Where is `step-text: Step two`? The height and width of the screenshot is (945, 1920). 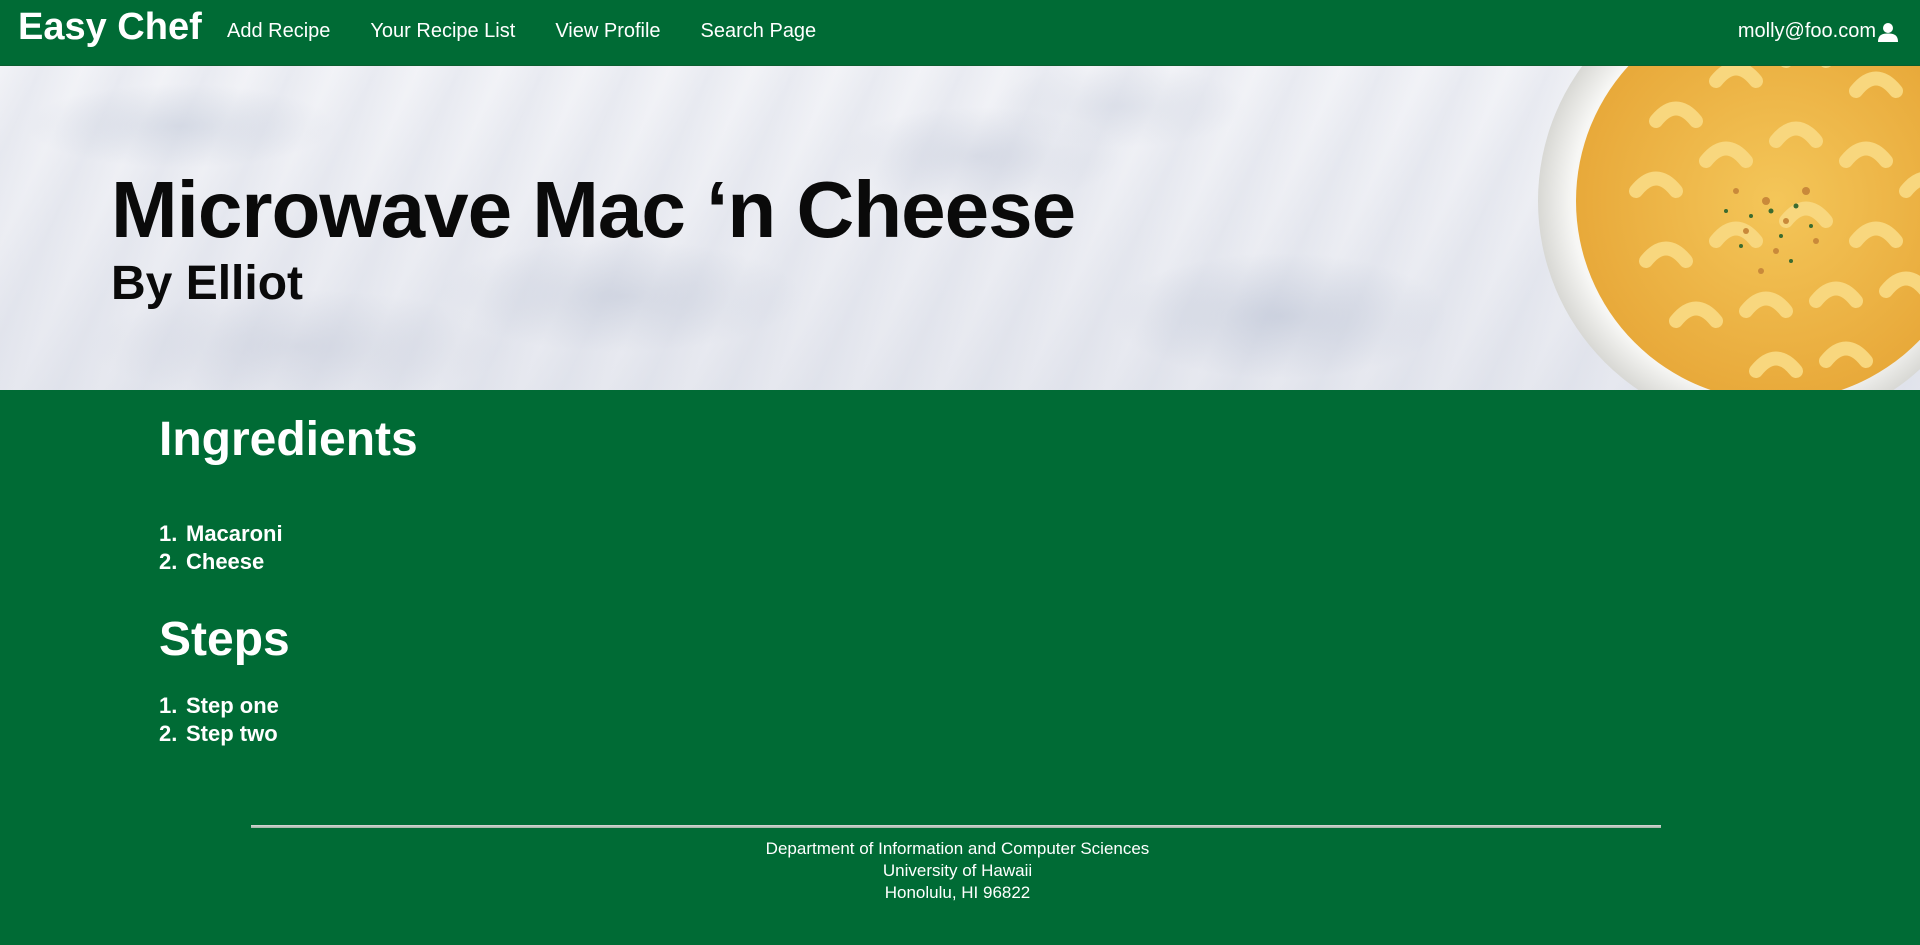 step-text: Step two is located at coordinates (232, 733).